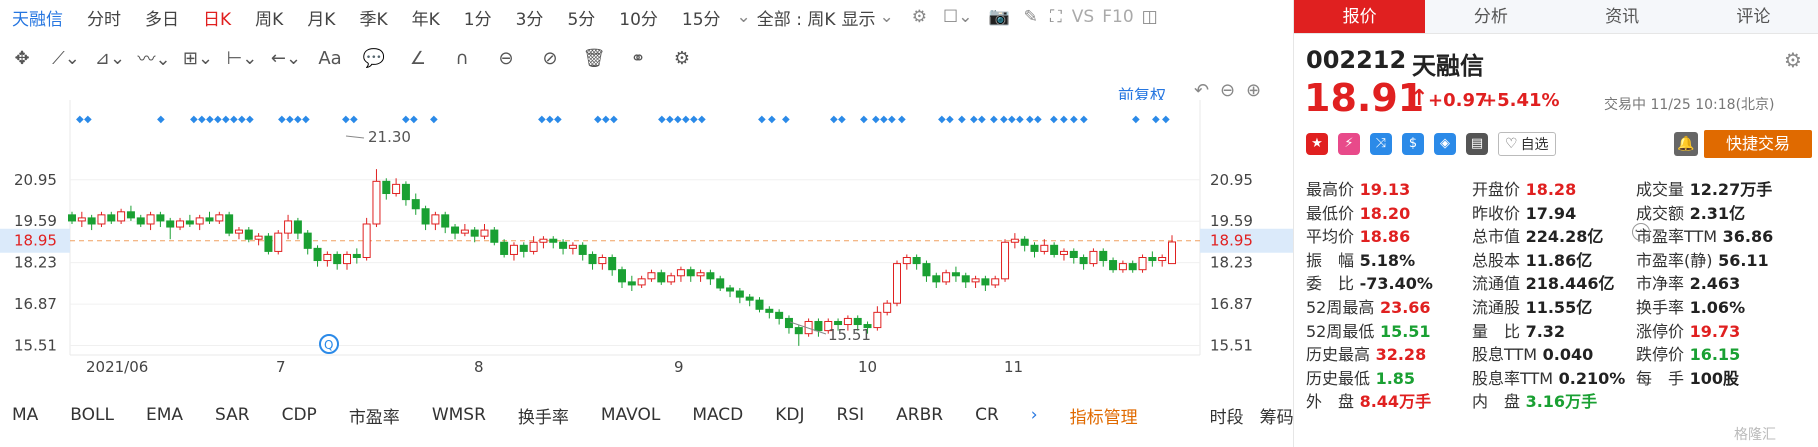 This screenshot has width=1818, height=447. Describe the element at coordinates (581, 17) in the screenshot. I see `tab-5fen: 5分` at that location.